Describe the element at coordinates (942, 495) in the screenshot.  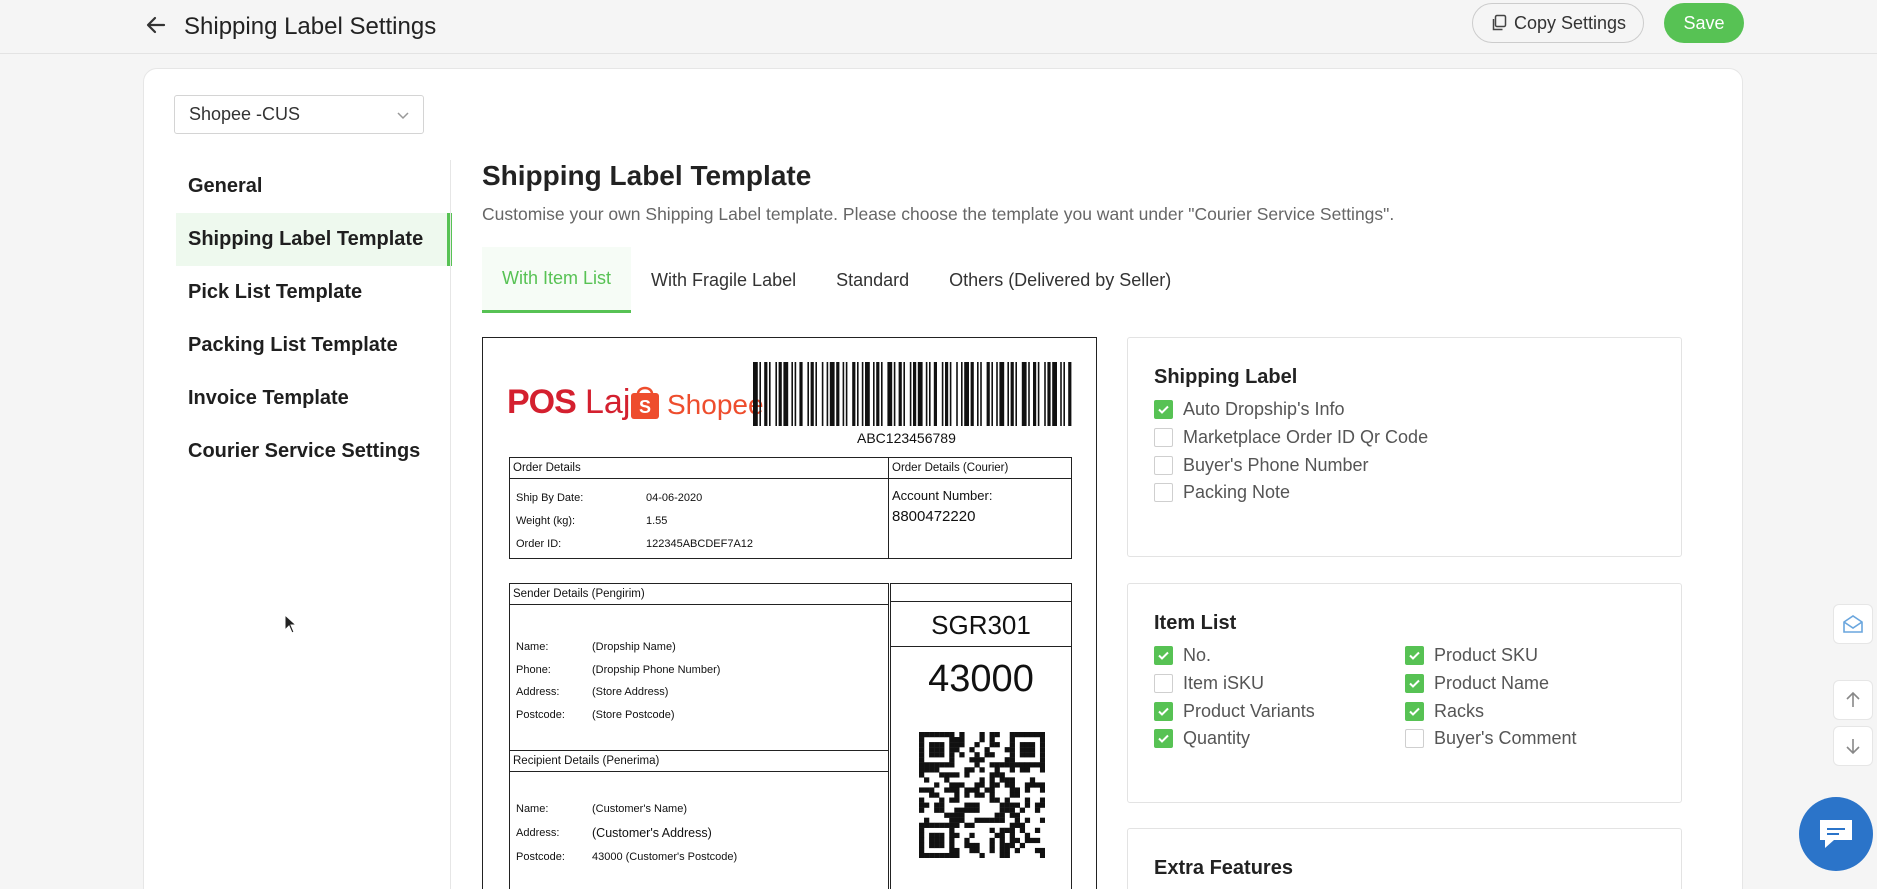
I see `account-number-label: Account Number:` at that location.